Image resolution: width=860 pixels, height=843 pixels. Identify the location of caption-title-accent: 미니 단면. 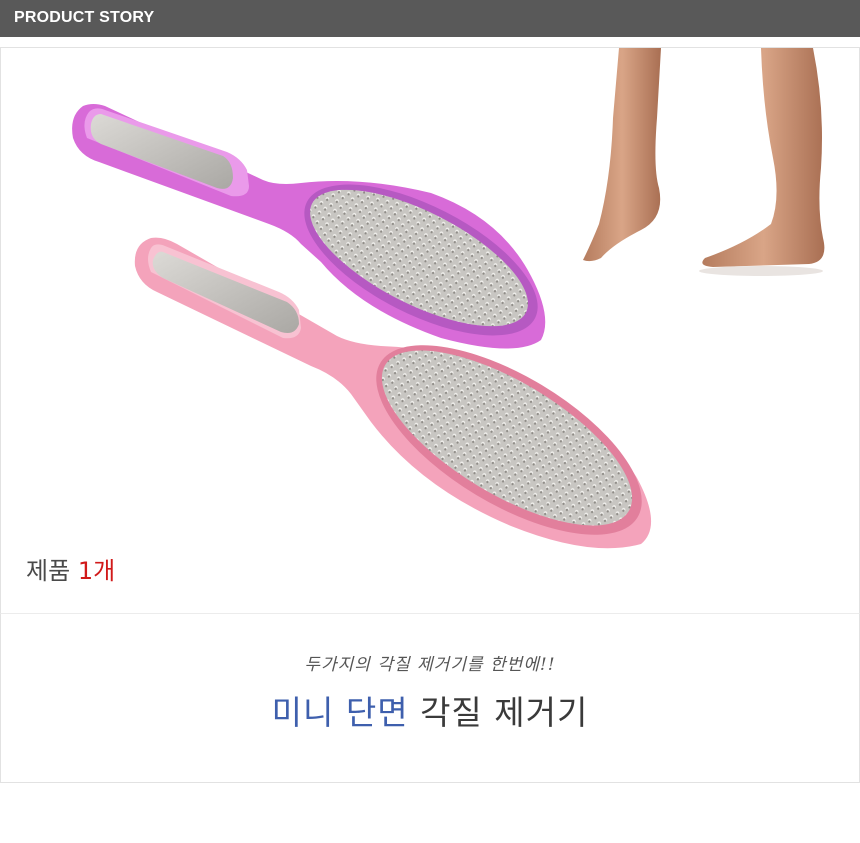
(340, 712).